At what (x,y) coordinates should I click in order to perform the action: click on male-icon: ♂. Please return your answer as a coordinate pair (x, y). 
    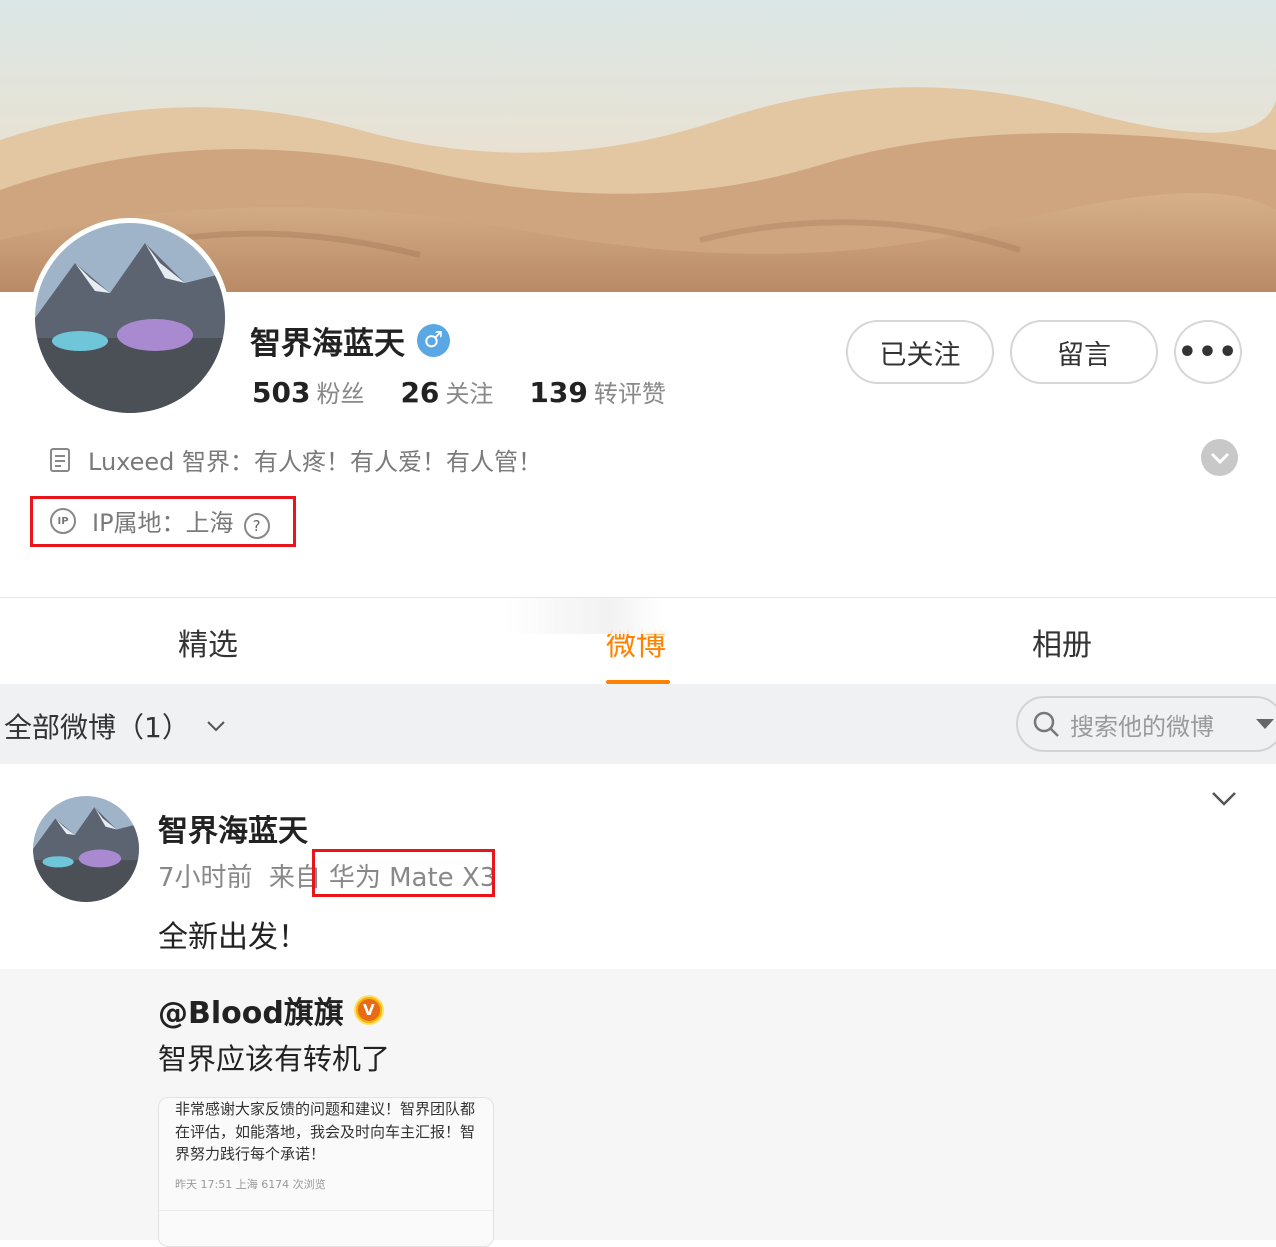
    Looking at the image, I should click on (433, 340).